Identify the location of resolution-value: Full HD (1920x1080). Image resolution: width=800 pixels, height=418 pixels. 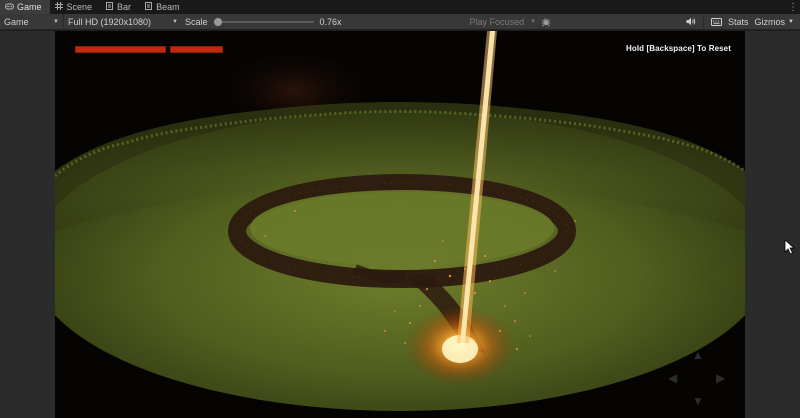
(110, 21).